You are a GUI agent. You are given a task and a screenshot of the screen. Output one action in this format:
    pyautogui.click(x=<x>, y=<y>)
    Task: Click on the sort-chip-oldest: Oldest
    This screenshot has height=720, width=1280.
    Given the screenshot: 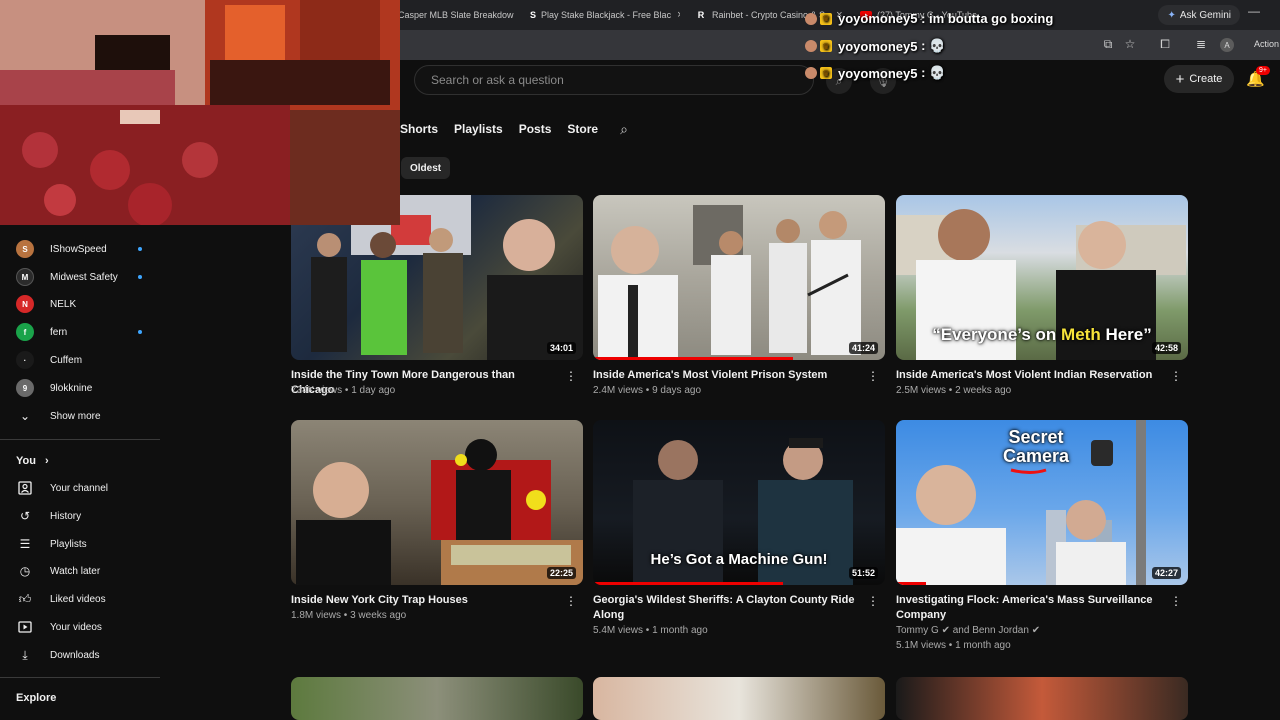 What is the action you would take?
    pyautogui.click(x=426, y=168)
    